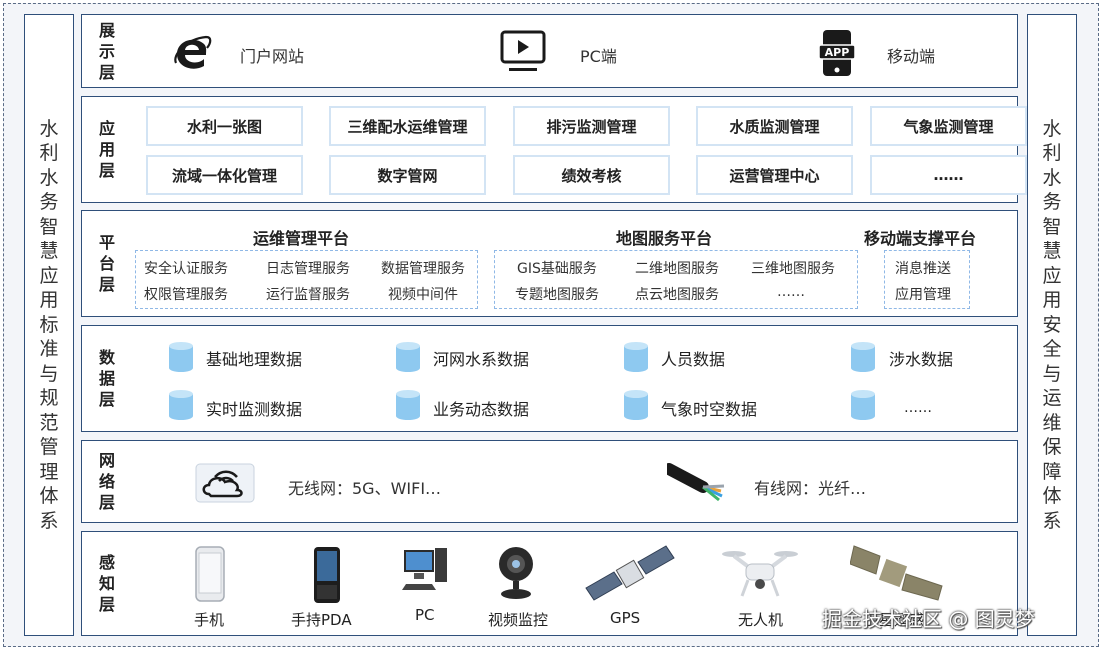 This screenshot has width=1102, height=650. I want to click on panel-title-char: 管, so click(49, 447).